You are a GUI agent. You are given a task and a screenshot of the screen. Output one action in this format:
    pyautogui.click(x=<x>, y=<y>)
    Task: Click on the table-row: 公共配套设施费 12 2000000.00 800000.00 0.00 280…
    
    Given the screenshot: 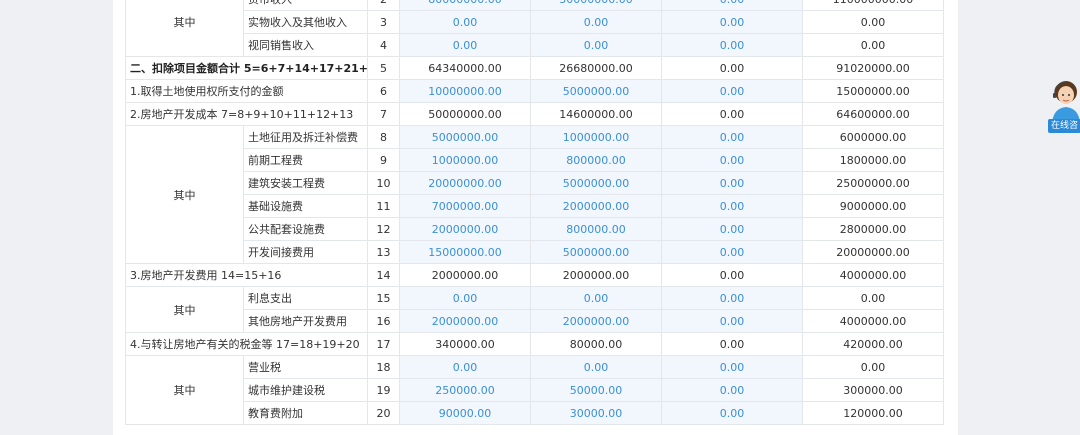 What is the action you would take?
    pyautogui.click(x=535, y=229)
    